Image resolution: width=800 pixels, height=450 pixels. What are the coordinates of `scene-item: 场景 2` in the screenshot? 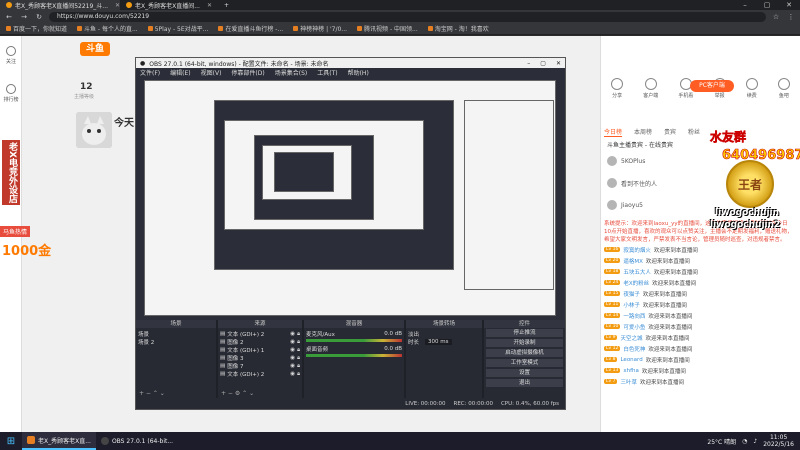 It's located at (176, 342).